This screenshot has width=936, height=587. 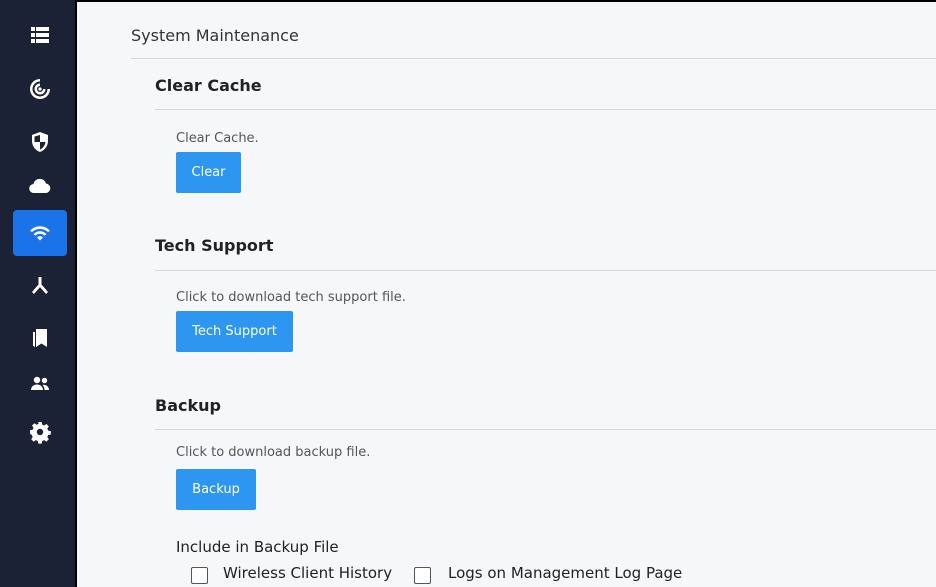 What do you see at coordinates (257, 547) in the screenshot?
I see `include-in-backup-label: Include in Backup File` at bounding box center [257, 547].